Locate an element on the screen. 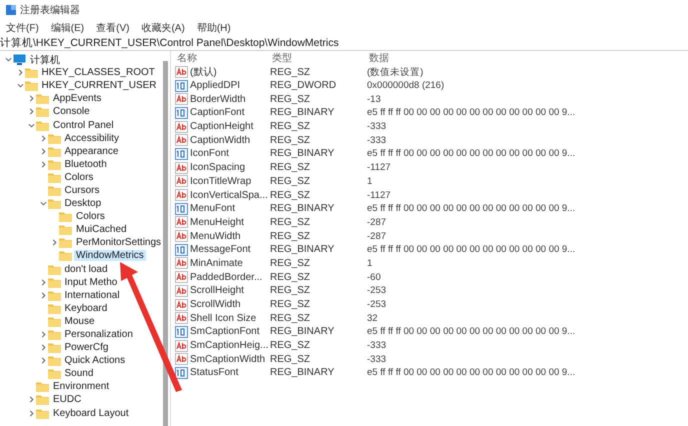  value-data: -13 is located at coordinates (374, 99).